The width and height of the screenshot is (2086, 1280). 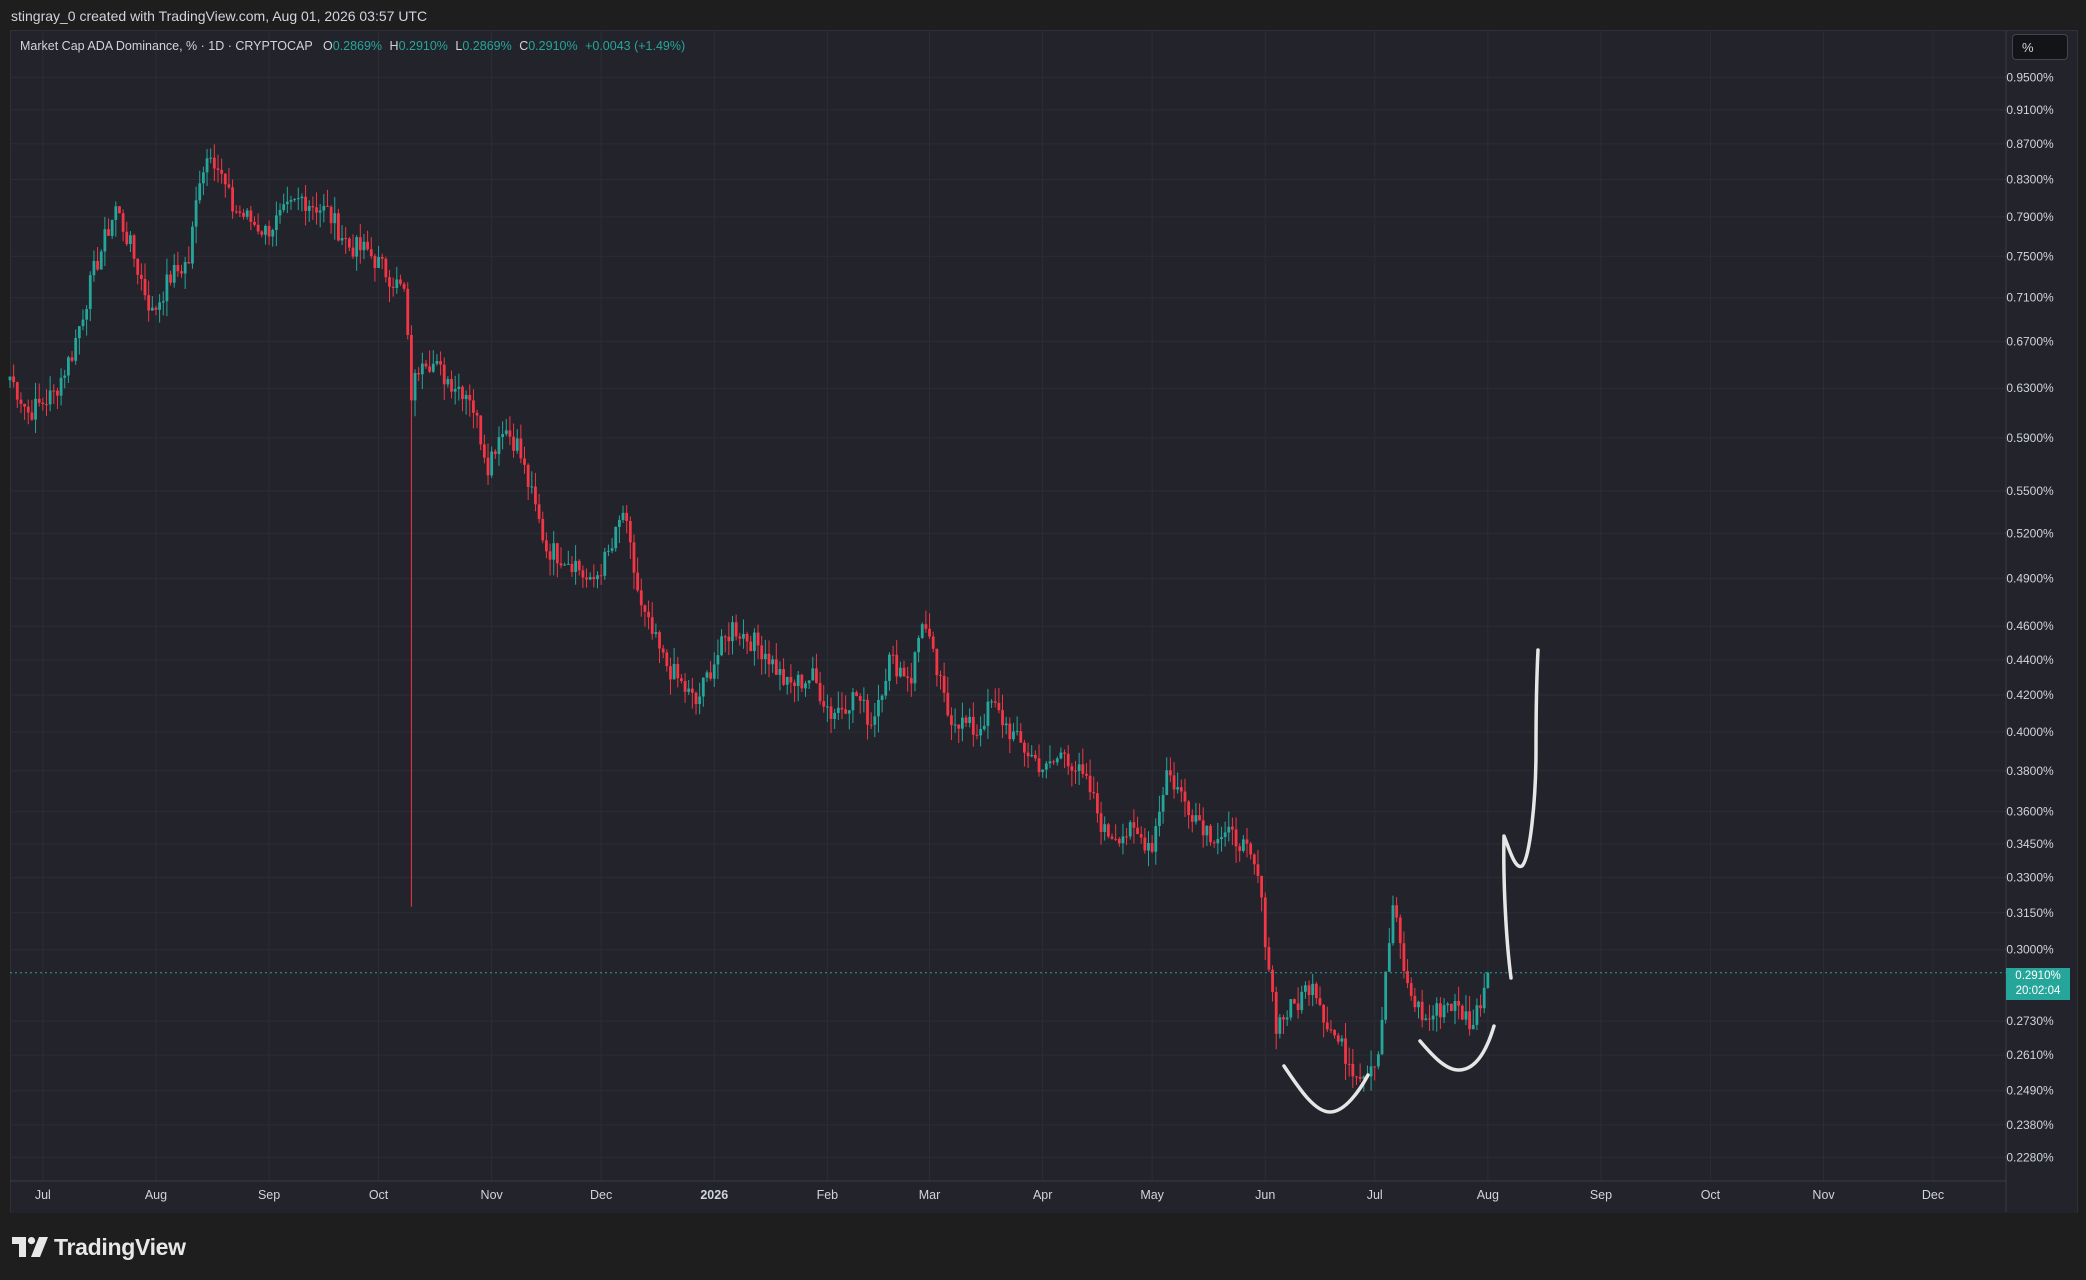 What do you see at coordinates (379, 1195) in the screenshot?
I see `x-tick-label: Oct` at bounding box center [379, 1195].